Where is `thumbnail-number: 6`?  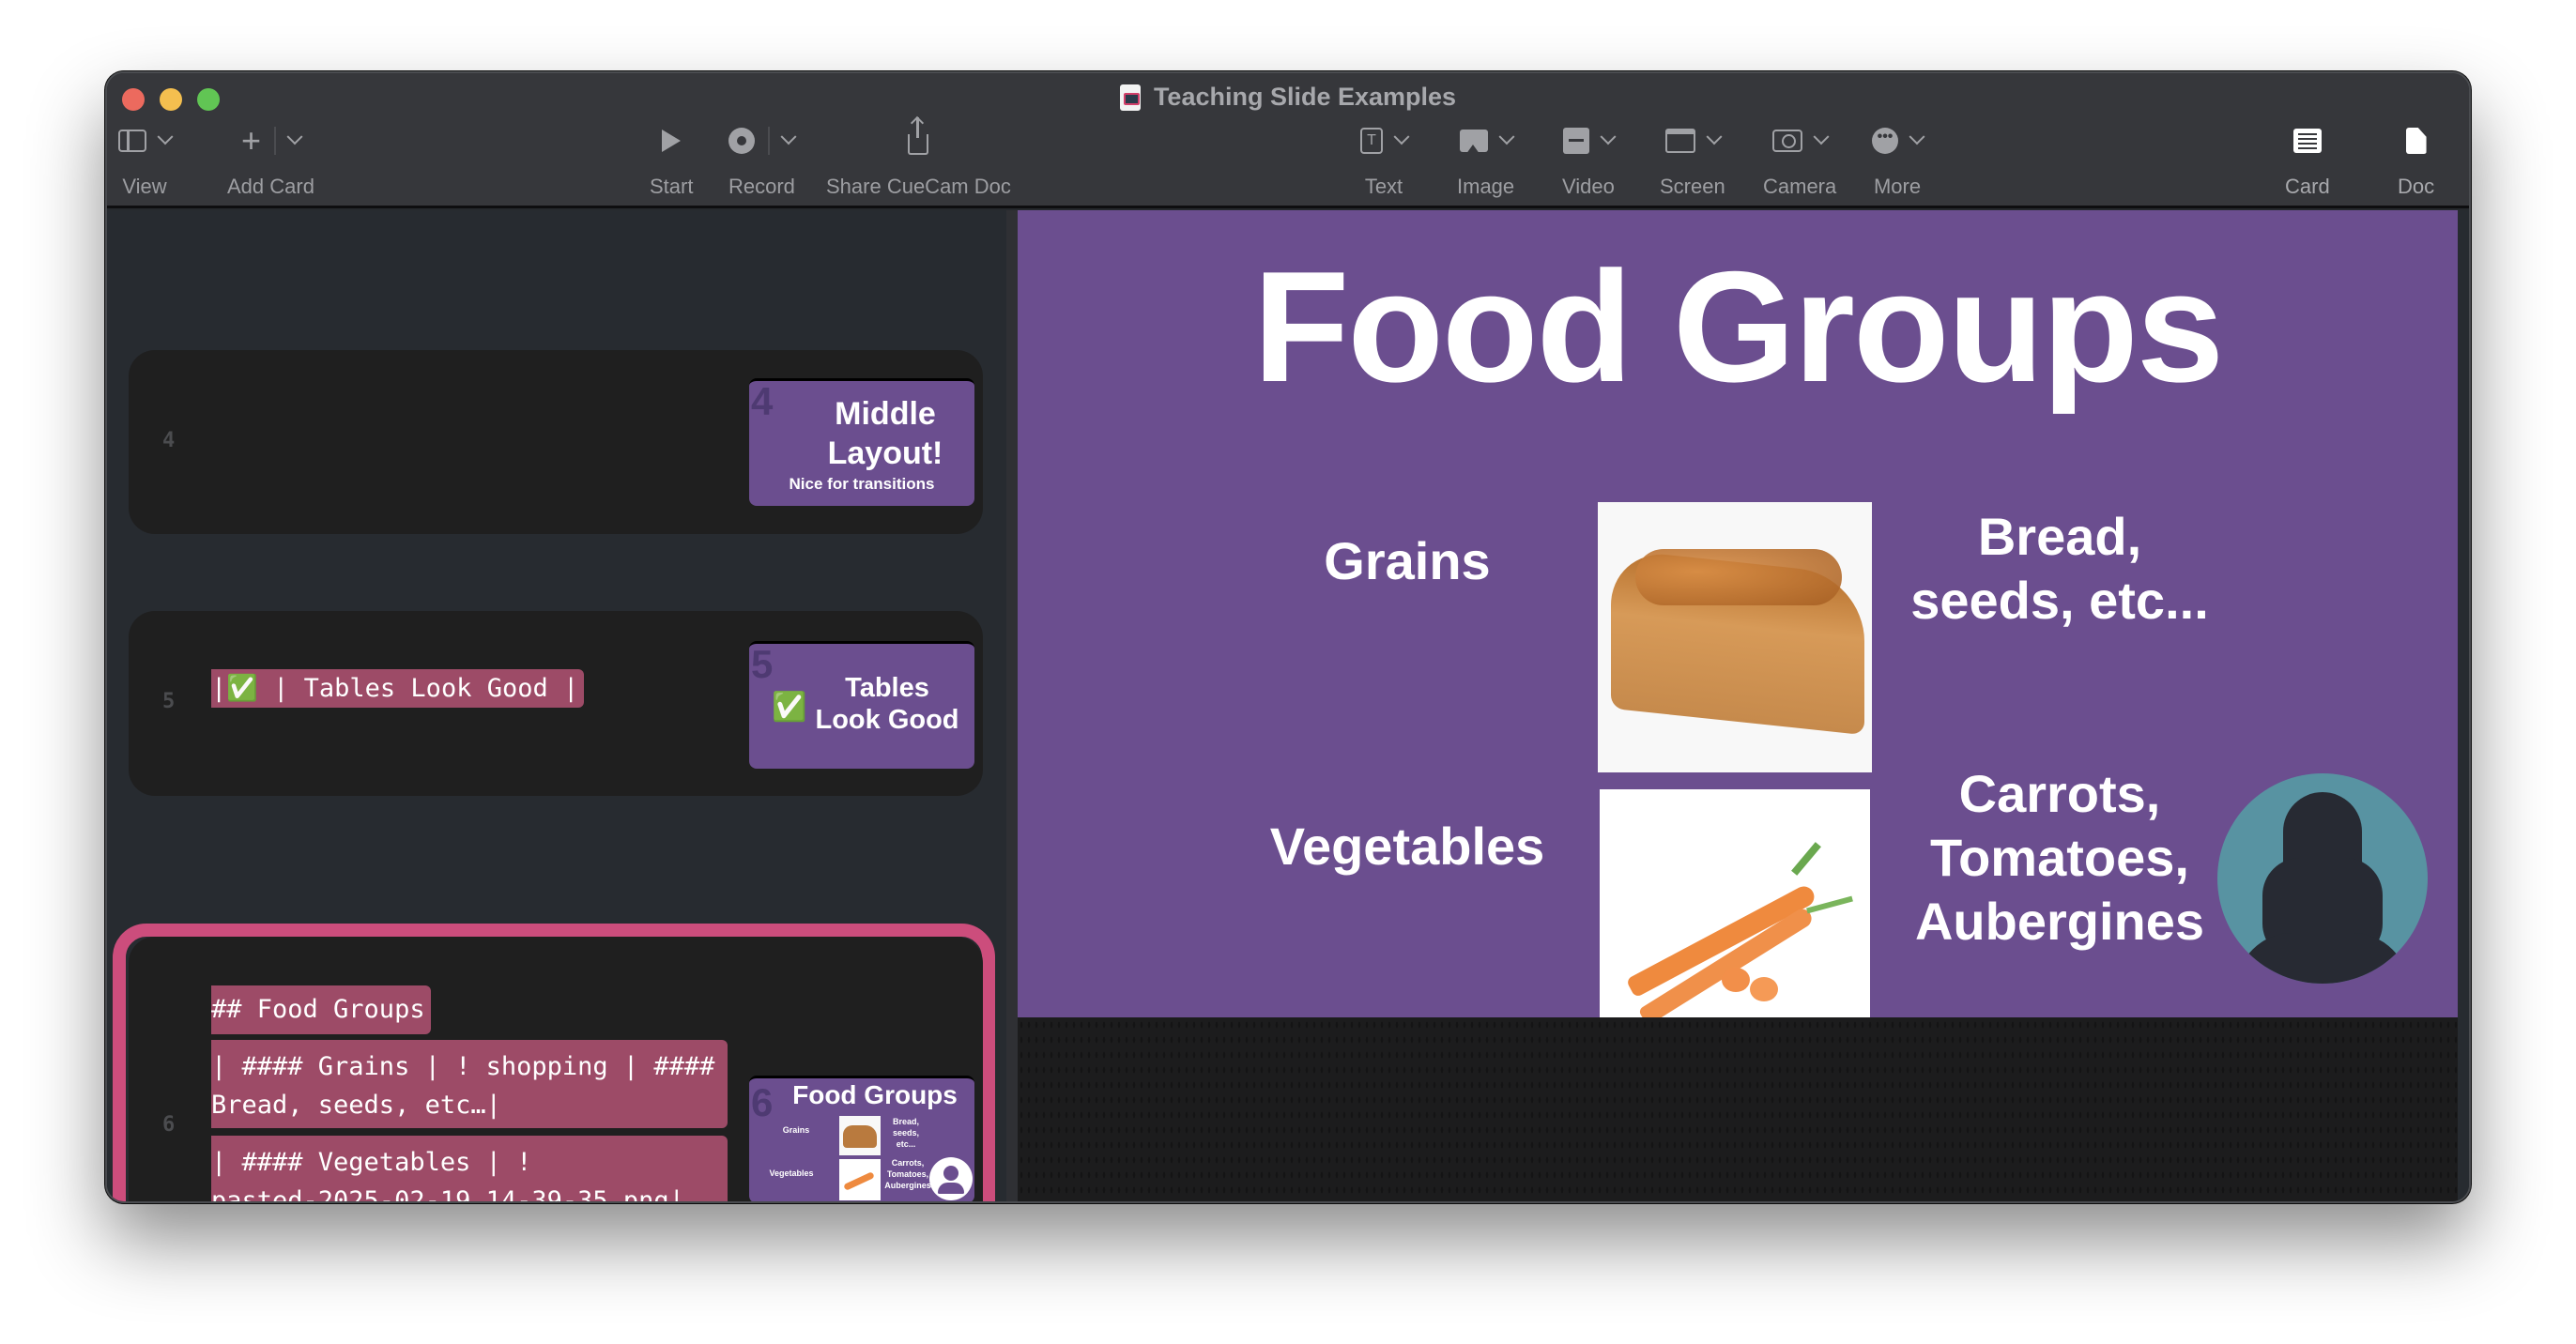 thumbnail-number: 6 is located at coordinates (763, 1102).